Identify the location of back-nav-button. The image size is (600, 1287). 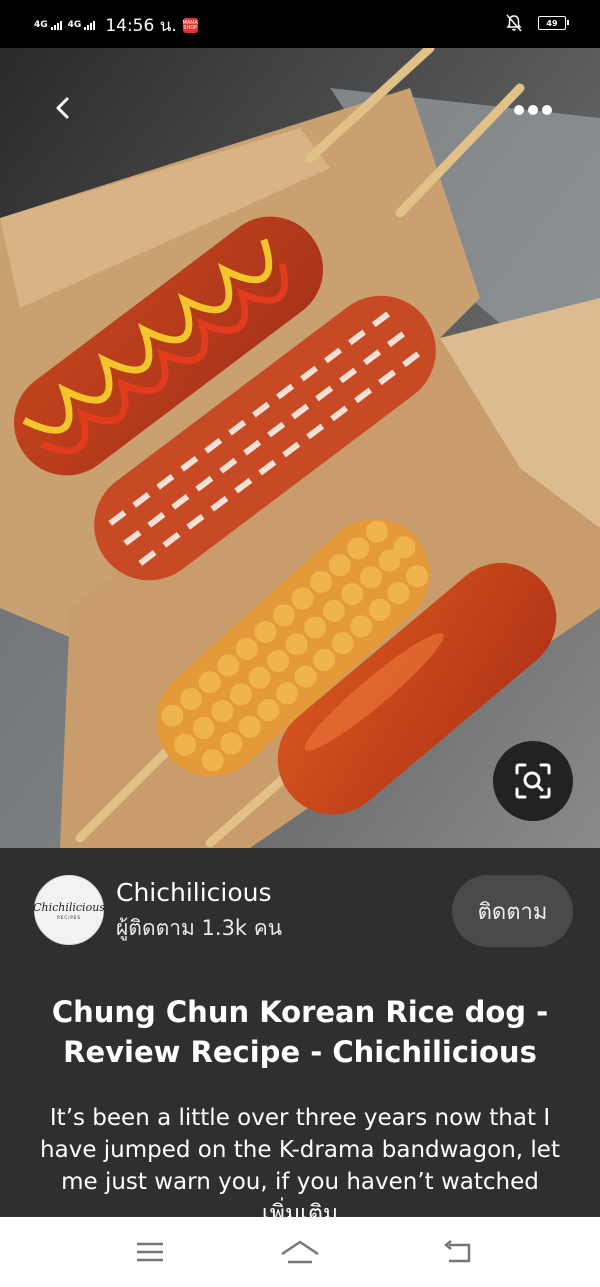
(457, 1252).